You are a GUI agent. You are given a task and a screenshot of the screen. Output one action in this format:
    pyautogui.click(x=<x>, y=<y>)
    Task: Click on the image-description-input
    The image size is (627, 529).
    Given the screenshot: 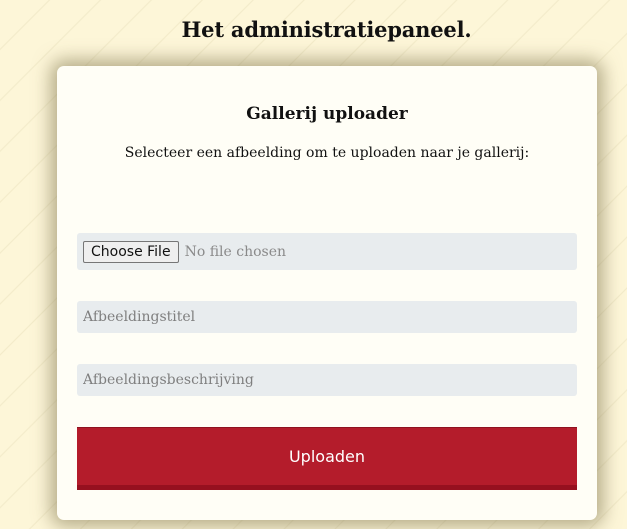 What is the action you would take?
    pyautogui.click(x=327, y=380)
    